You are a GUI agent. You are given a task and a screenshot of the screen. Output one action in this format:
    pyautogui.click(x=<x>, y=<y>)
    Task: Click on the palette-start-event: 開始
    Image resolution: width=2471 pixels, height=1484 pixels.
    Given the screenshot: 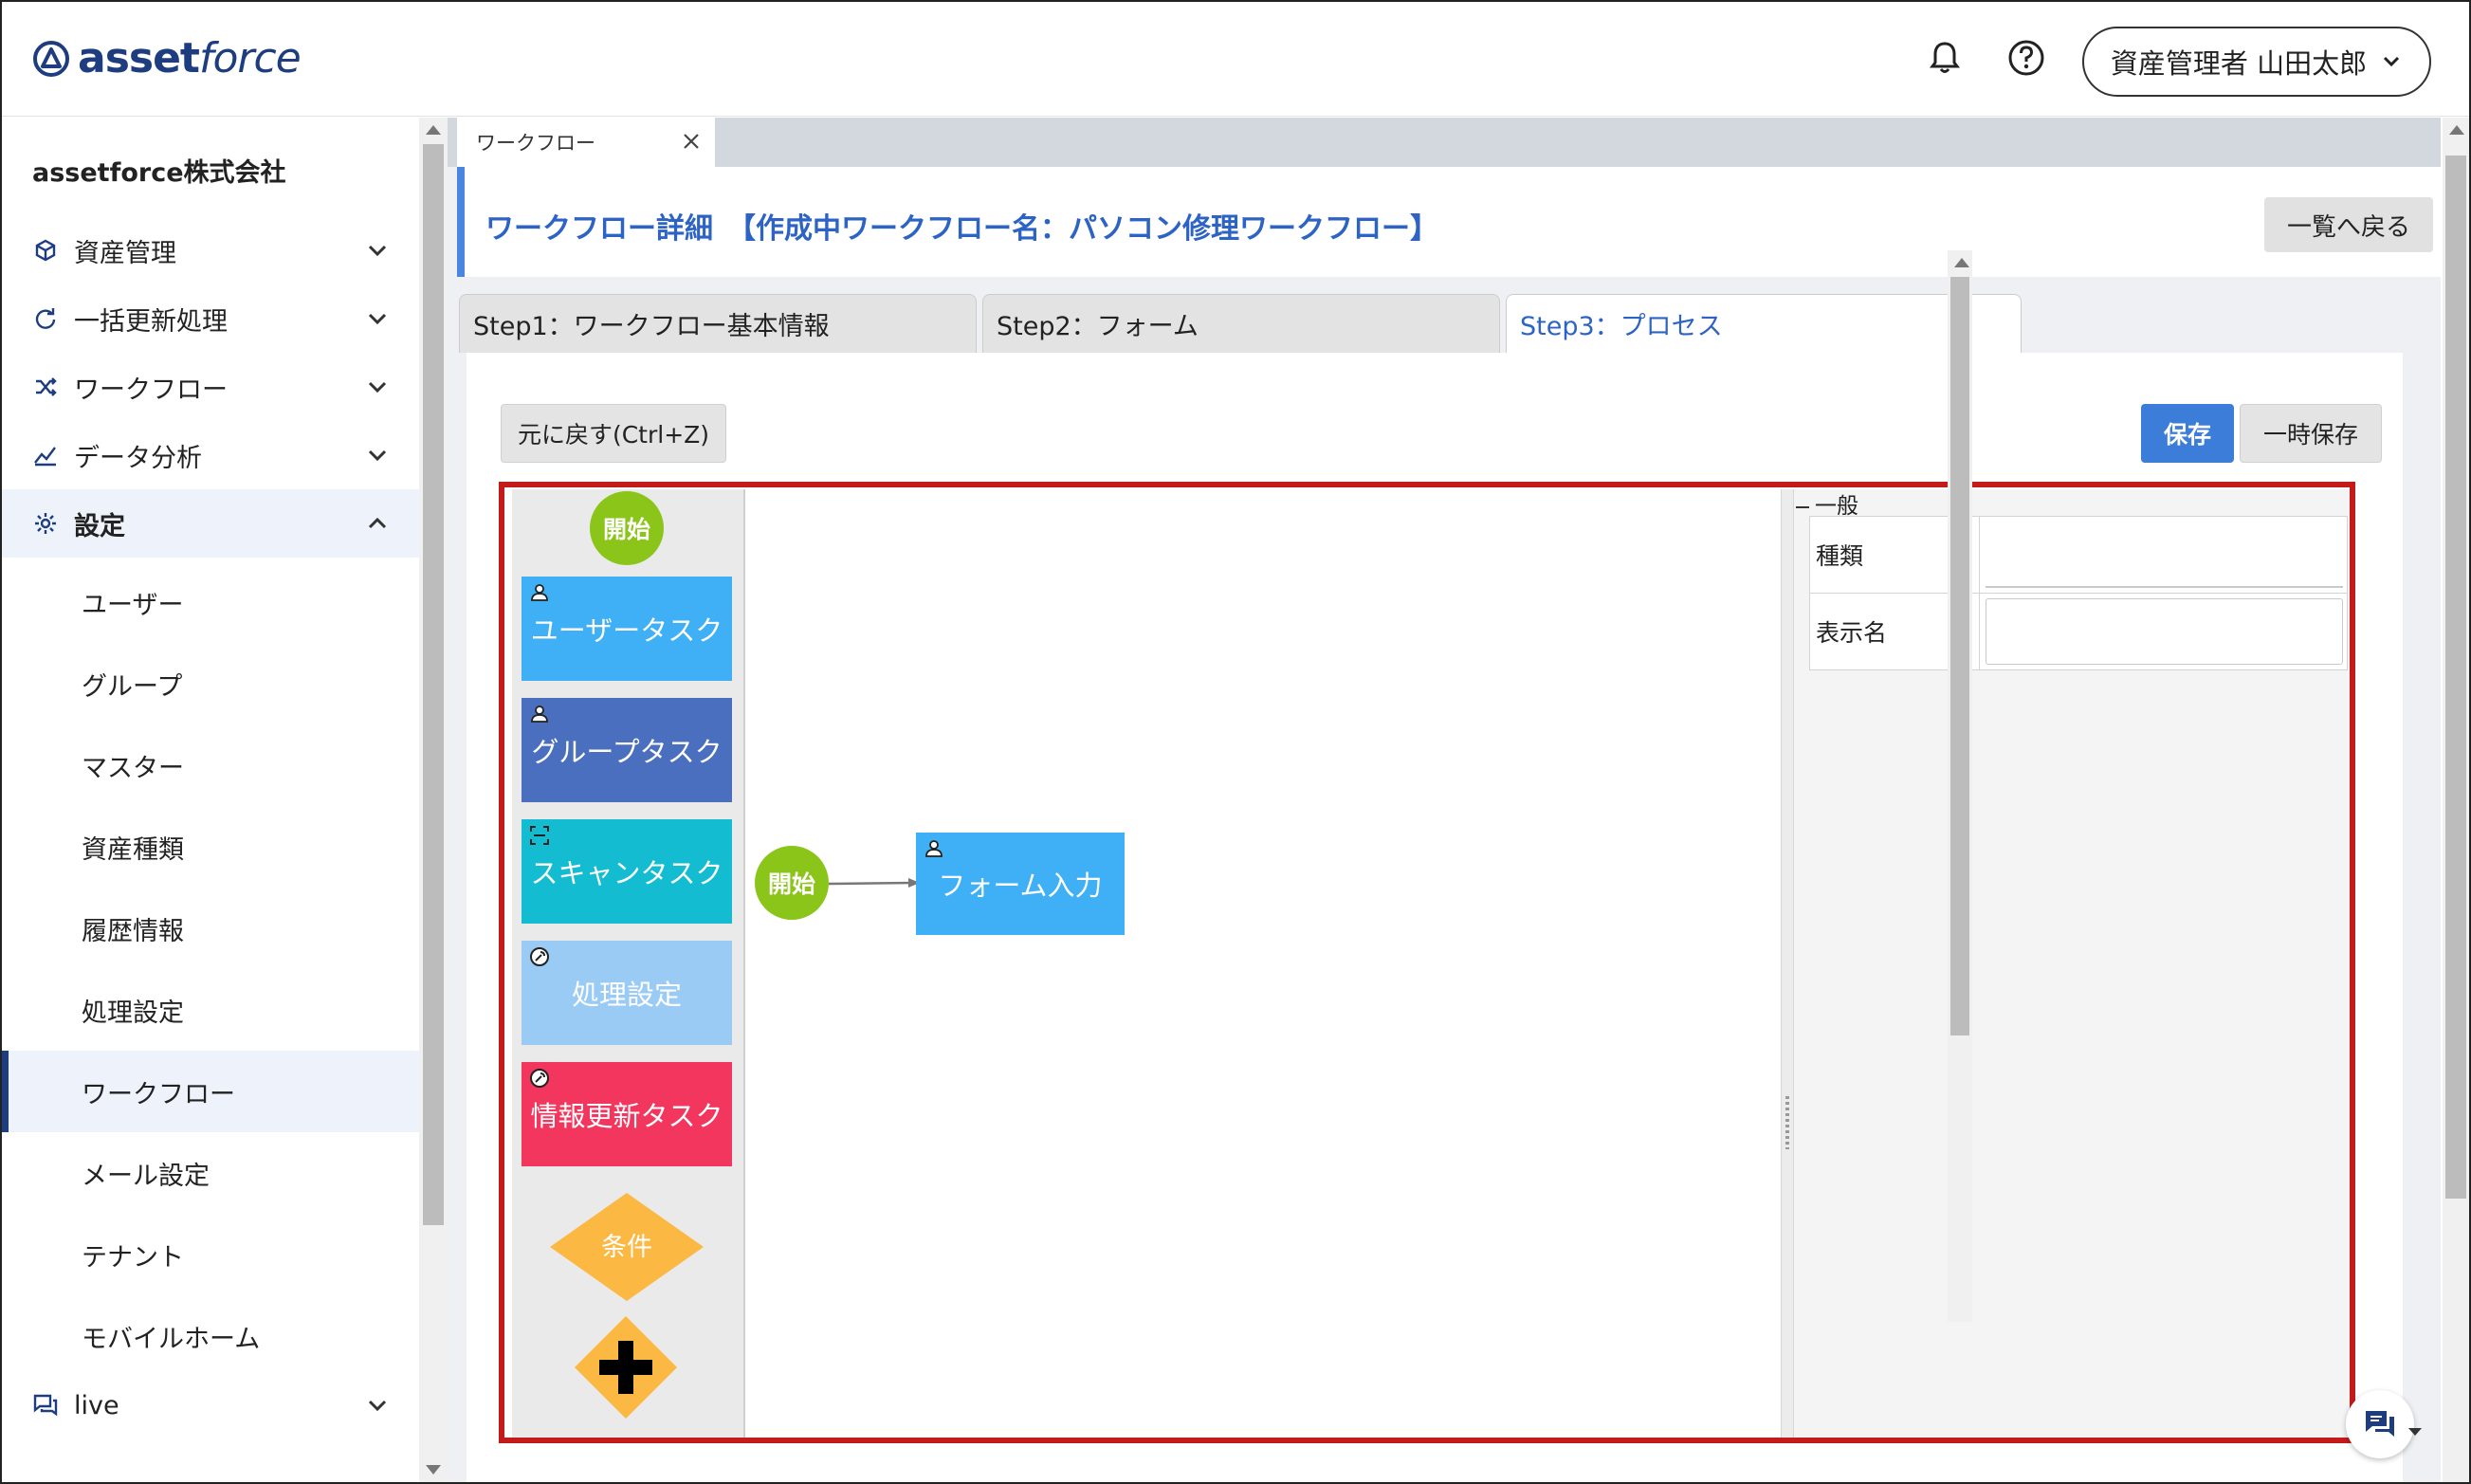 What is the action you would take?
    pyautogui.click(x=627, y=528)
    